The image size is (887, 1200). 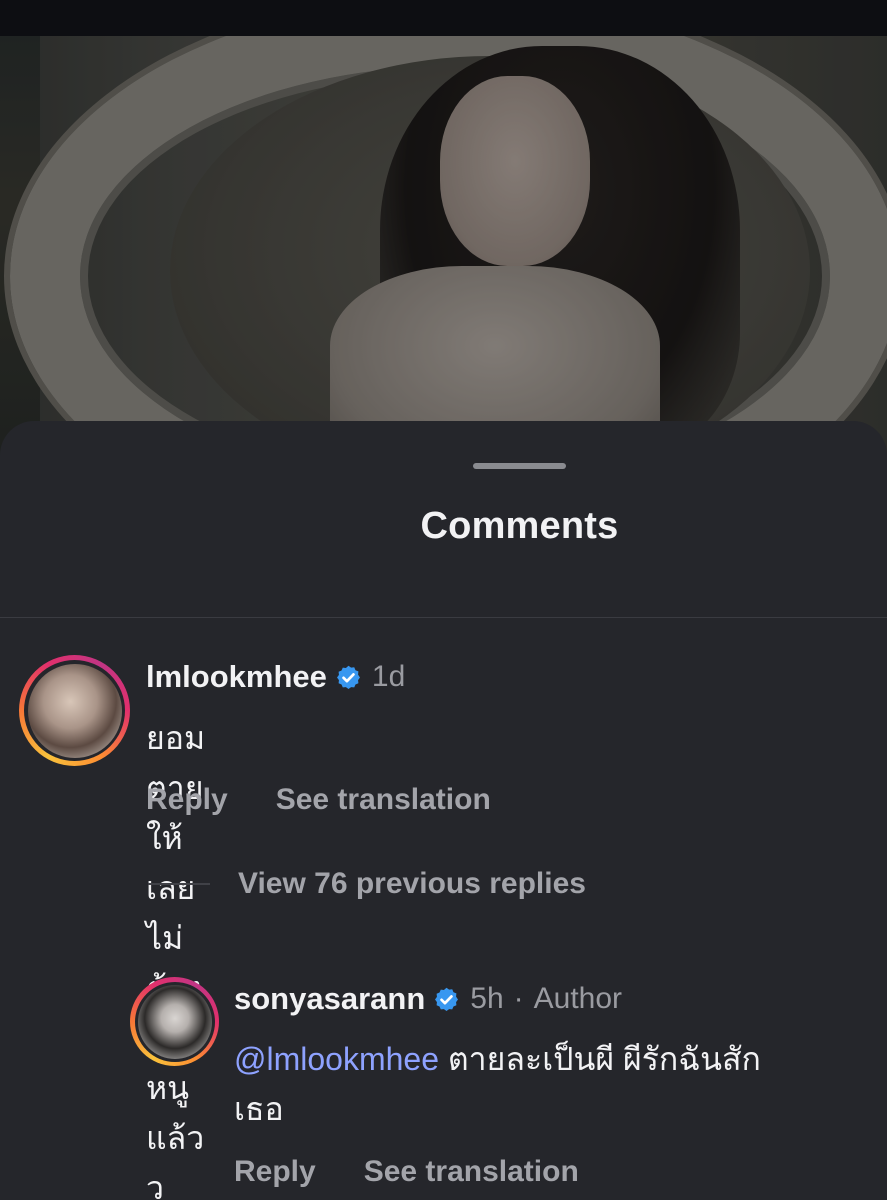 I want to click on reply-time: 5h, so click(x=487, y=998).